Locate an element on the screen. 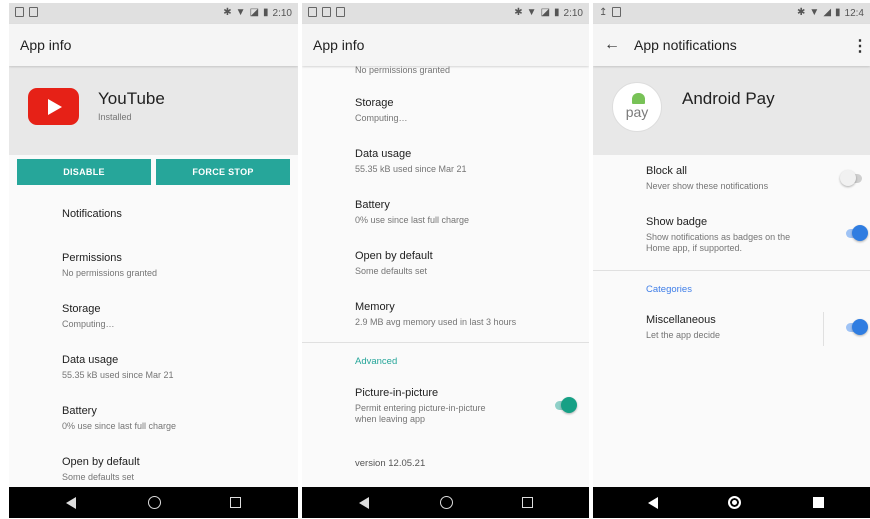 The width and height of the screenshot is (870, 519). app-name: Android Pay is located at coordinates (728, 98).